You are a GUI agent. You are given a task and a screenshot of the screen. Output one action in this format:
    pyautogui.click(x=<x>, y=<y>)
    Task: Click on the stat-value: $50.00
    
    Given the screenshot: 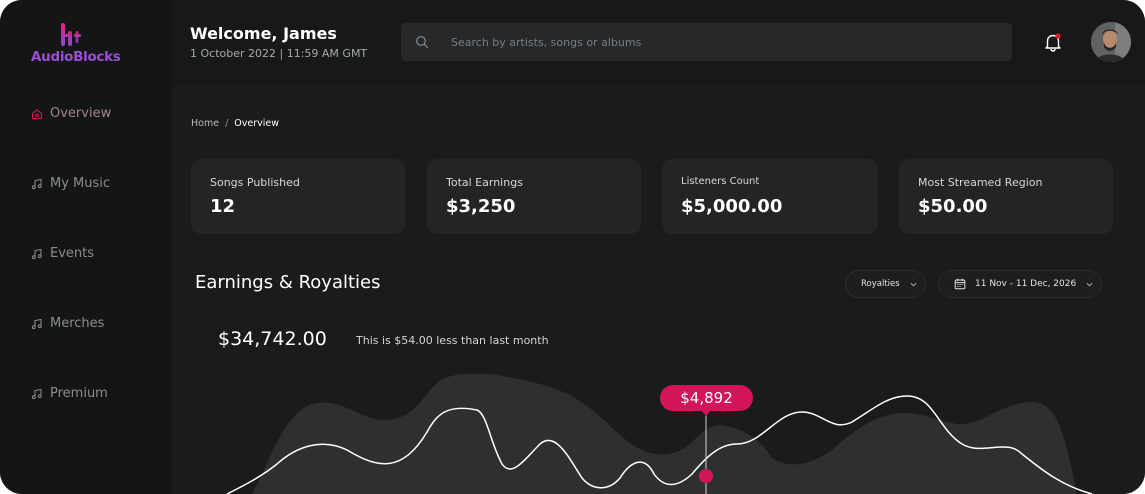 What is the action you would take?
    pyautogui.click(x=953, y=206)
    